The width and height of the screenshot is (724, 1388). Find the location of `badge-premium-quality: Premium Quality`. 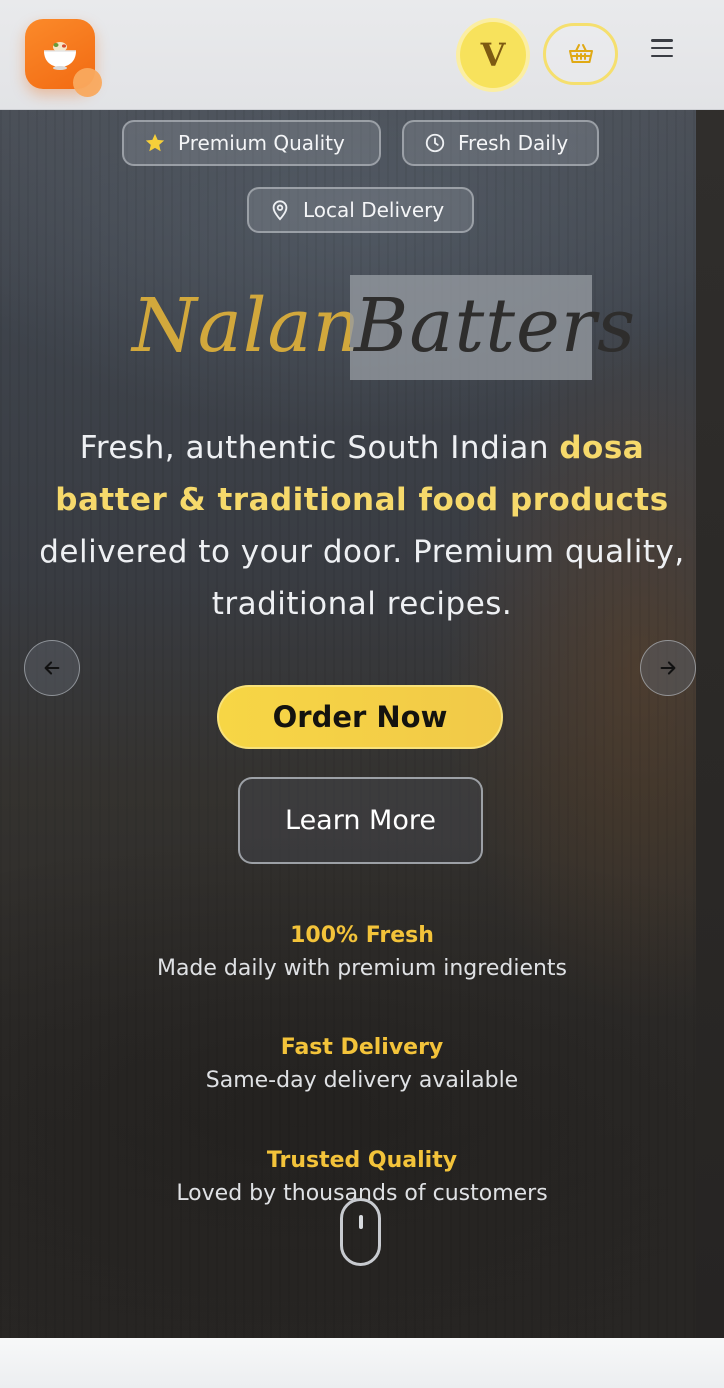

badge-premium-quality: Premium Quality is located at coordinates (251, 143).